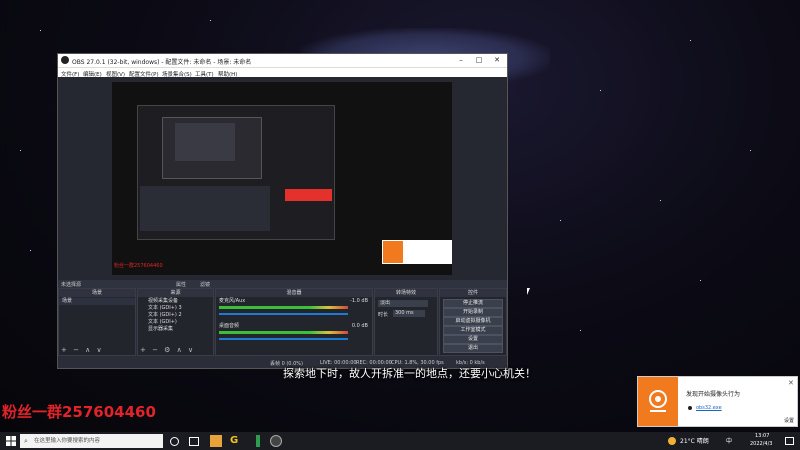 This screenshot has height=450, width=800. I want to click on maximize-button: □, so click(479, 60).